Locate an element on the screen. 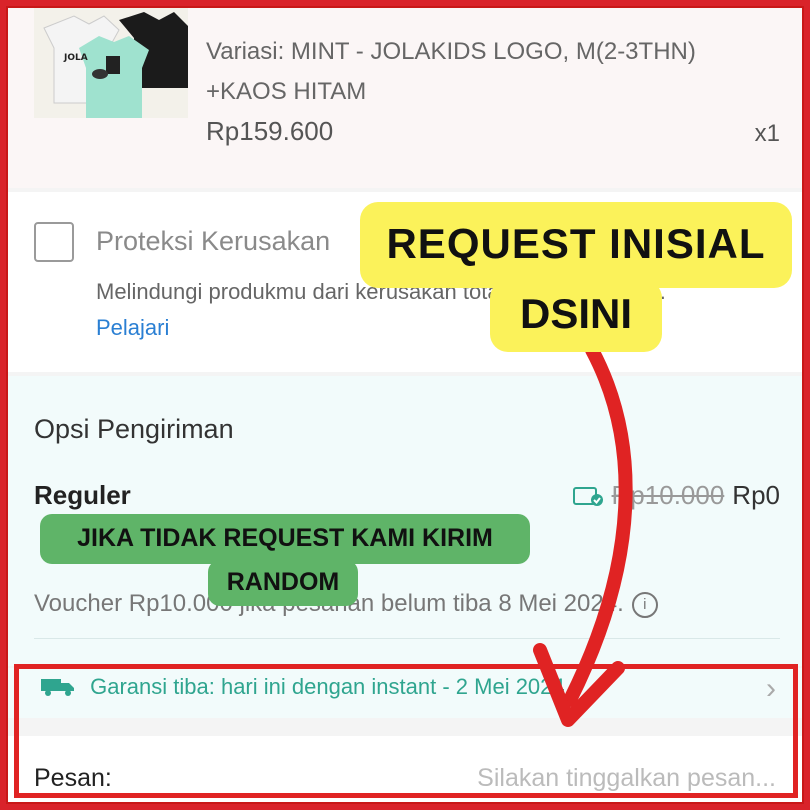 The height and width of the screenshot is (810, 810). shipping-section-title: Opsi Pengiriman is located at coordinates (134, 429).